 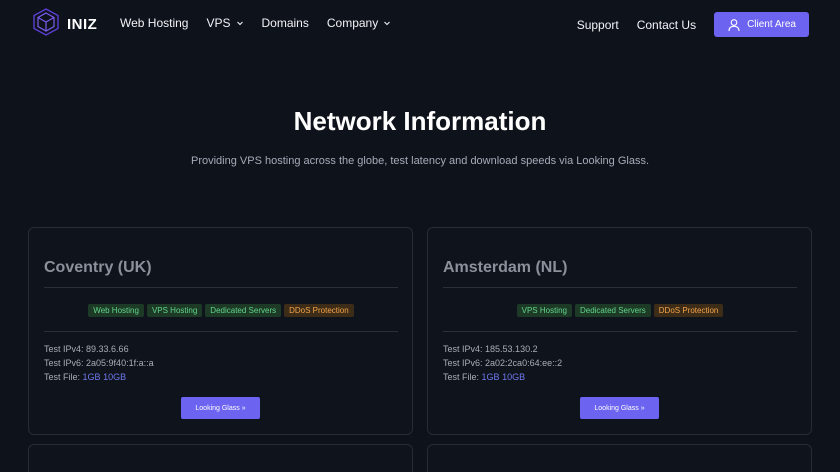 I want to click on tag-web-hosting: Web Hosting, so click(x=116, y=310).